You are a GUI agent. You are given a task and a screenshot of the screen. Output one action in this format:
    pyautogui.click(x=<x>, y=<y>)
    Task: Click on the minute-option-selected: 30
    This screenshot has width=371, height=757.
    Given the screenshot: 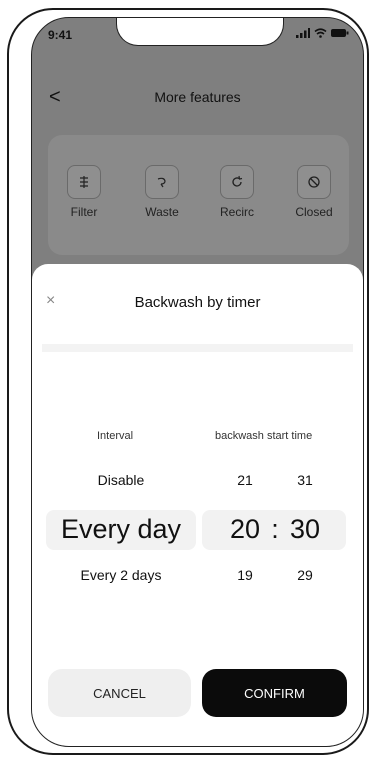 What is the action you would take?
    pyautogui.click(x=305, y=529)
    